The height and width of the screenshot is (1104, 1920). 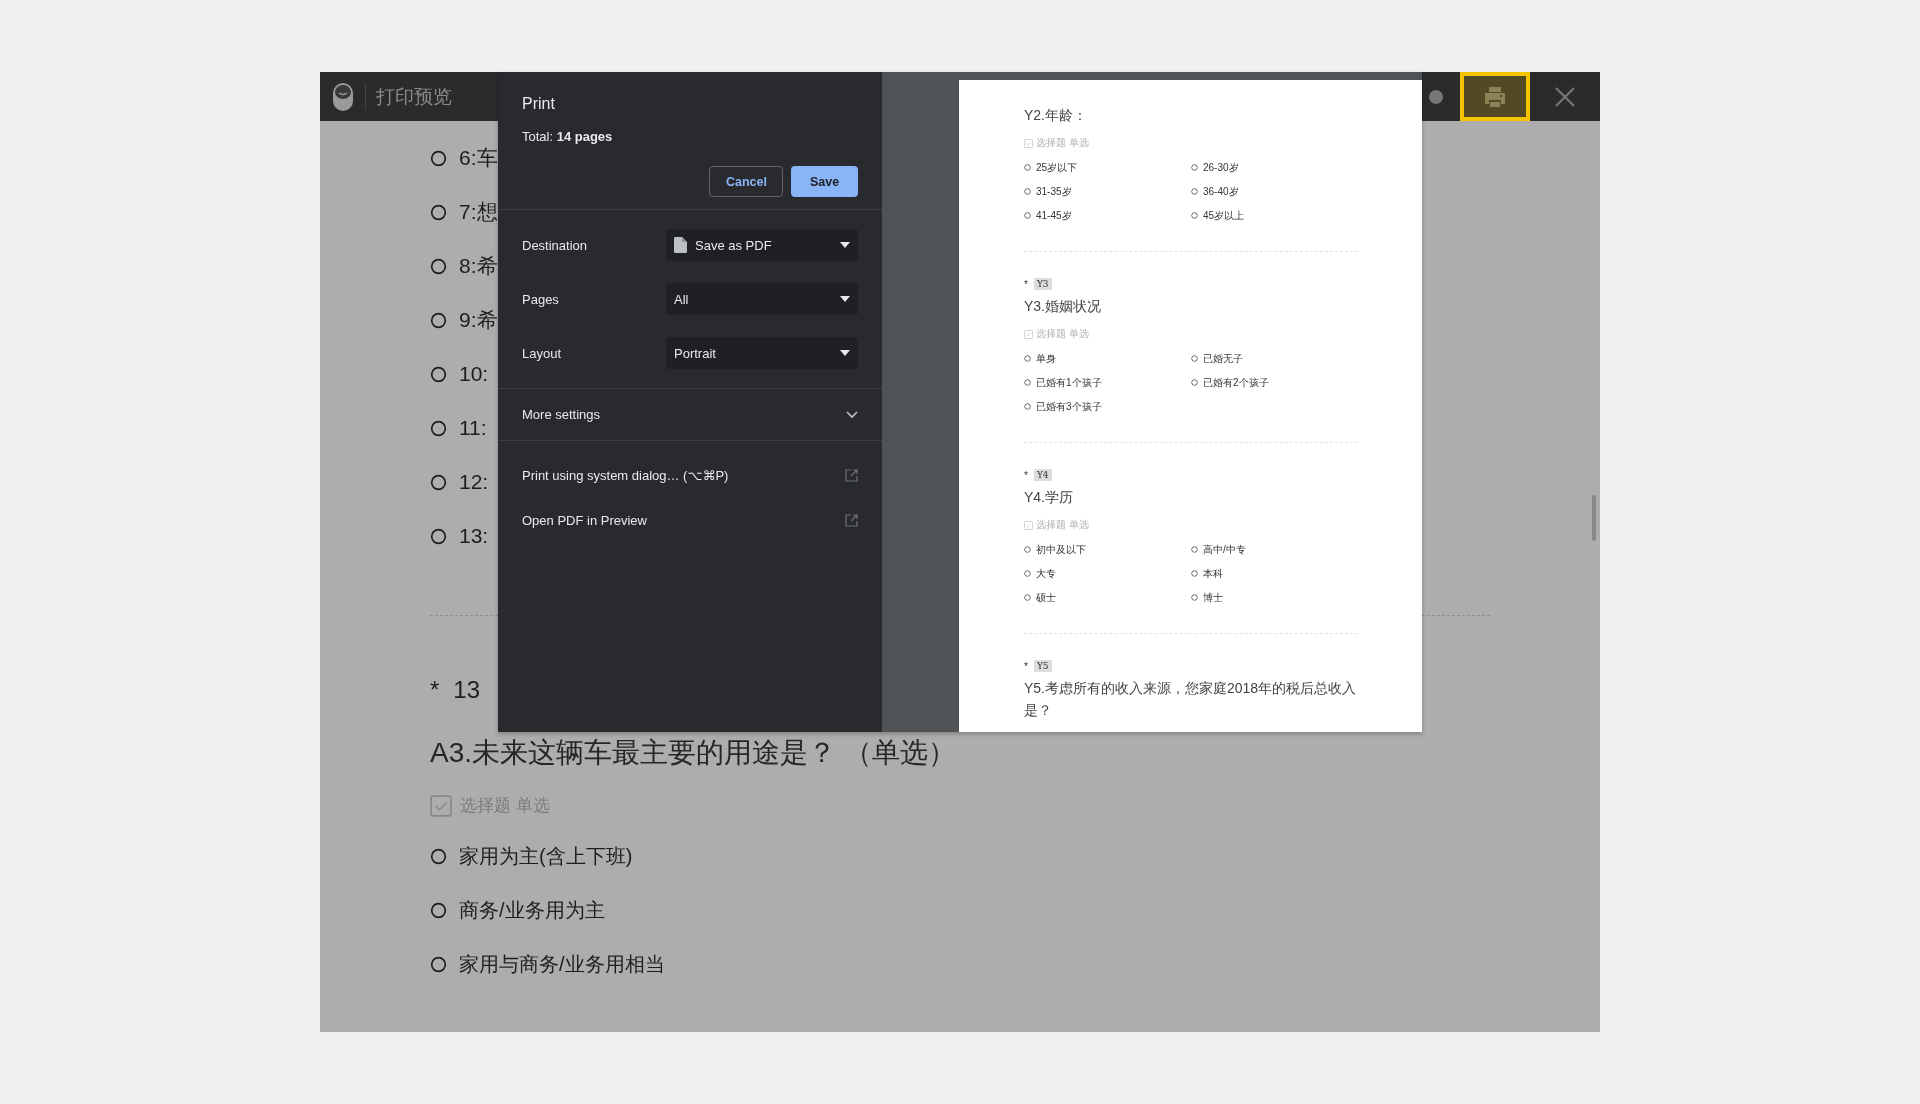 I want to click on option-label: 9:希, so click(x=478, y=320).